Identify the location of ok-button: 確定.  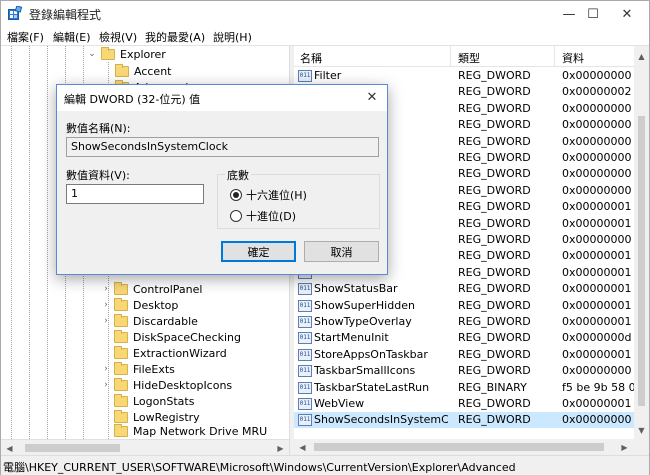
(258, 251).